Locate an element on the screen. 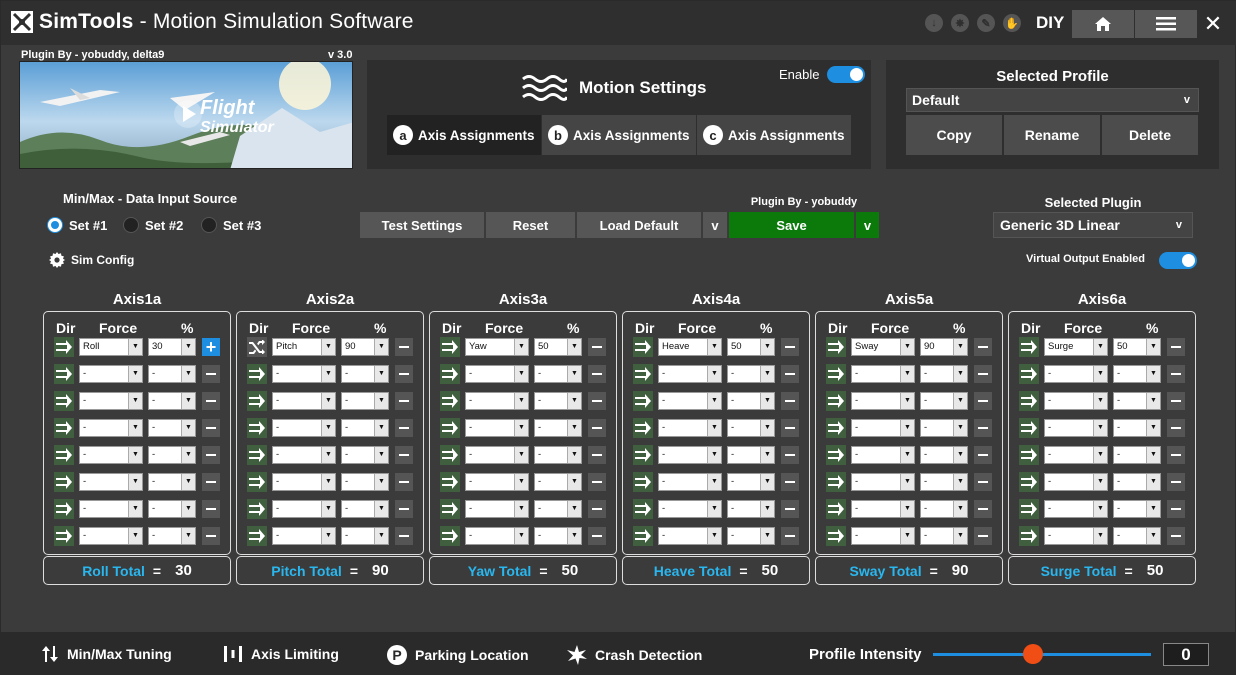 The width and height of the screenshot is (1236, 675). radio-set-3: Set #3 is located at coordinates (231, 225).